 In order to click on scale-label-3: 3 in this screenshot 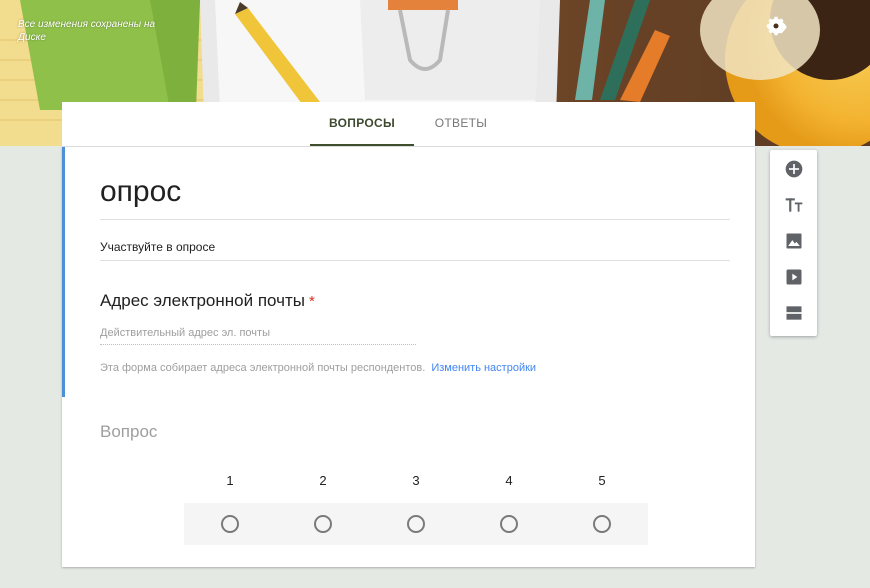, I will do `click(416, 480)`.